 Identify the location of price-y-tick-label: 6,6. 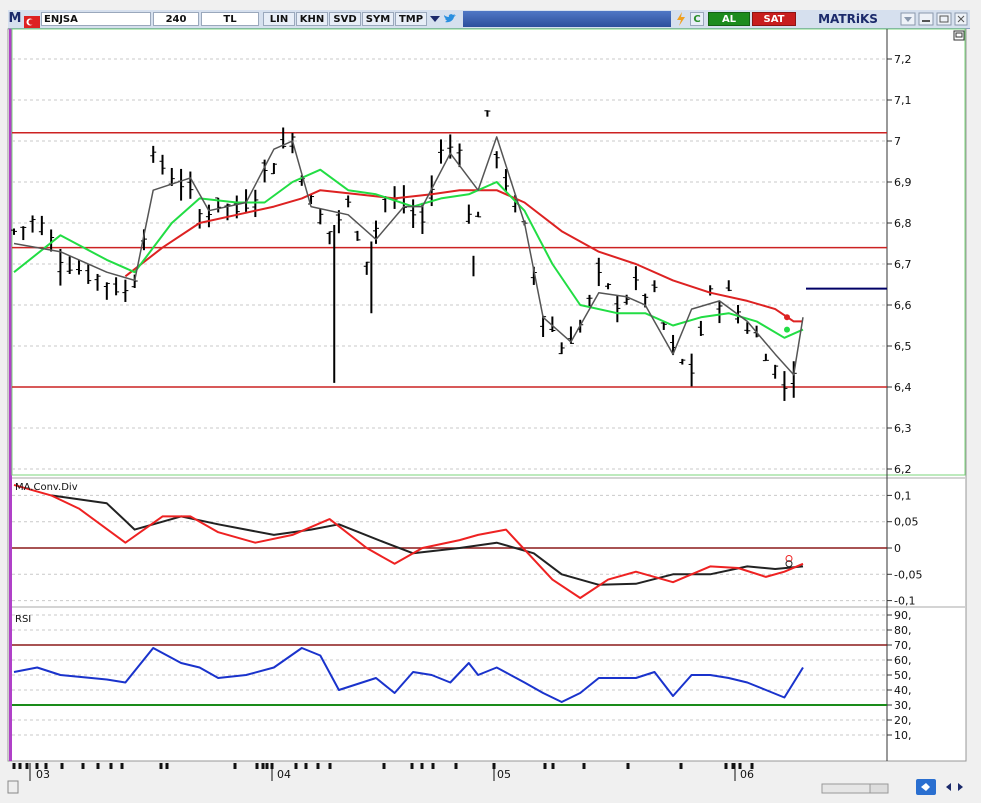
(903, 305).